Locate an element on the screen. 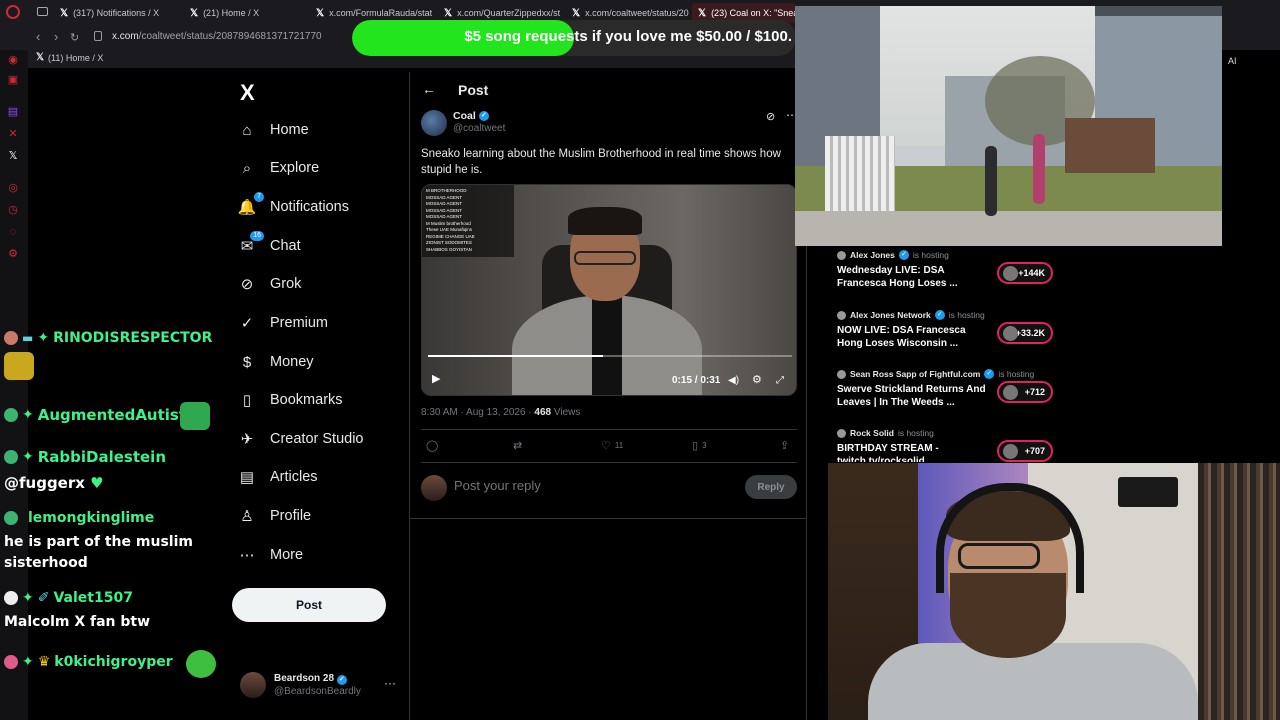  nav-articles: ▤ Articles is located at coordinates (278, 477).